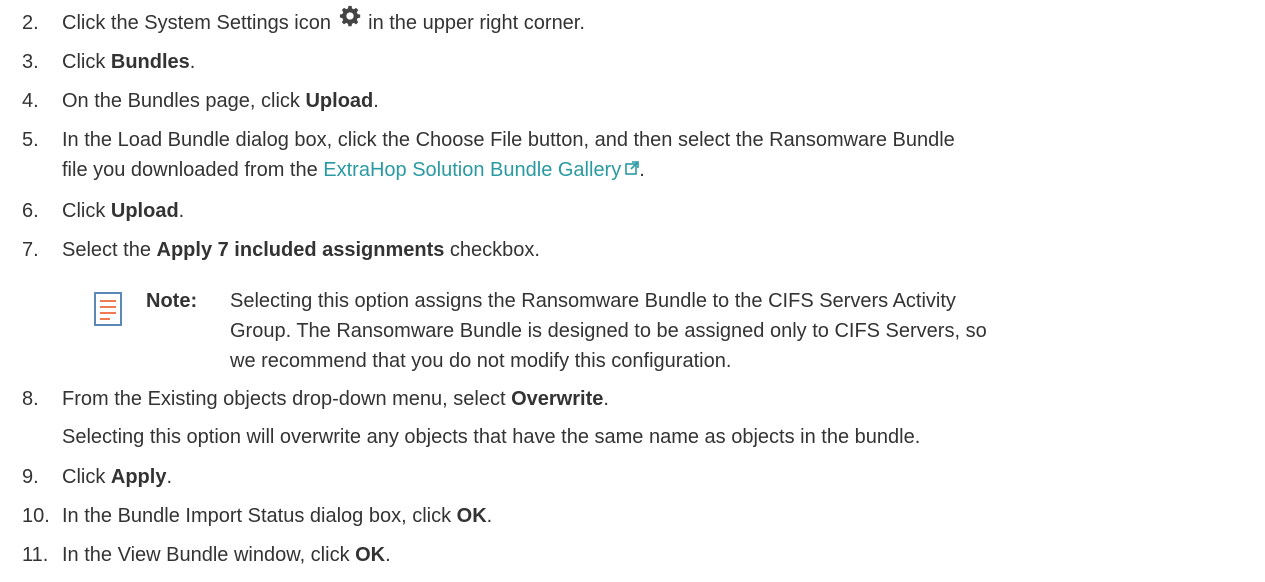 Image resolution: width=1265 pixels, height=582 pixels. Describe the element at coordinates (350, 20) in the screenshot. I see `gear-icon` at that location.